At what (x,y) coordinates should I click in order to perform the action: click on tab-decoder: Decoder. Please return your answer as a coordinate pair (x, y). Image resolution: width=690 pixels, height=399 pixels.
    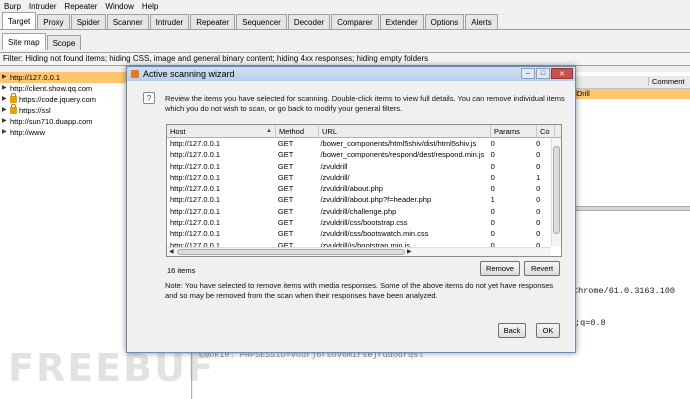
    Looking at the image, I should click on (309, 21).